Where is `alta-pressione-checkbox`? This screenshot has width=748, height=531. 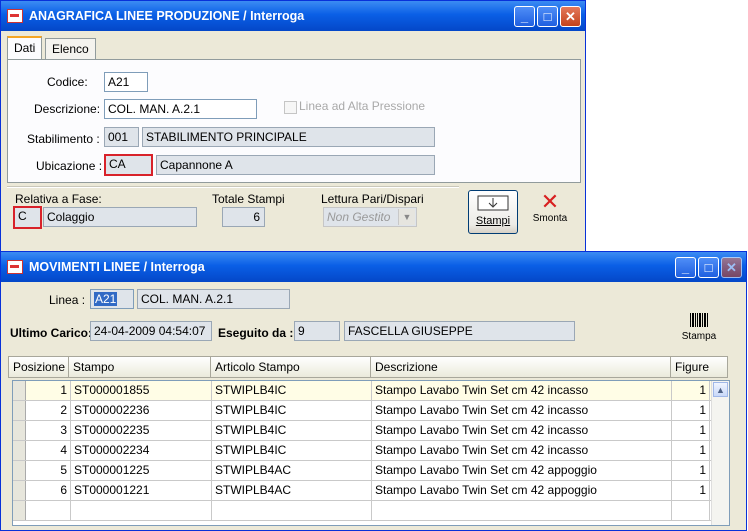 alta-pressione-checkbox is located at coordinates (290, 107).